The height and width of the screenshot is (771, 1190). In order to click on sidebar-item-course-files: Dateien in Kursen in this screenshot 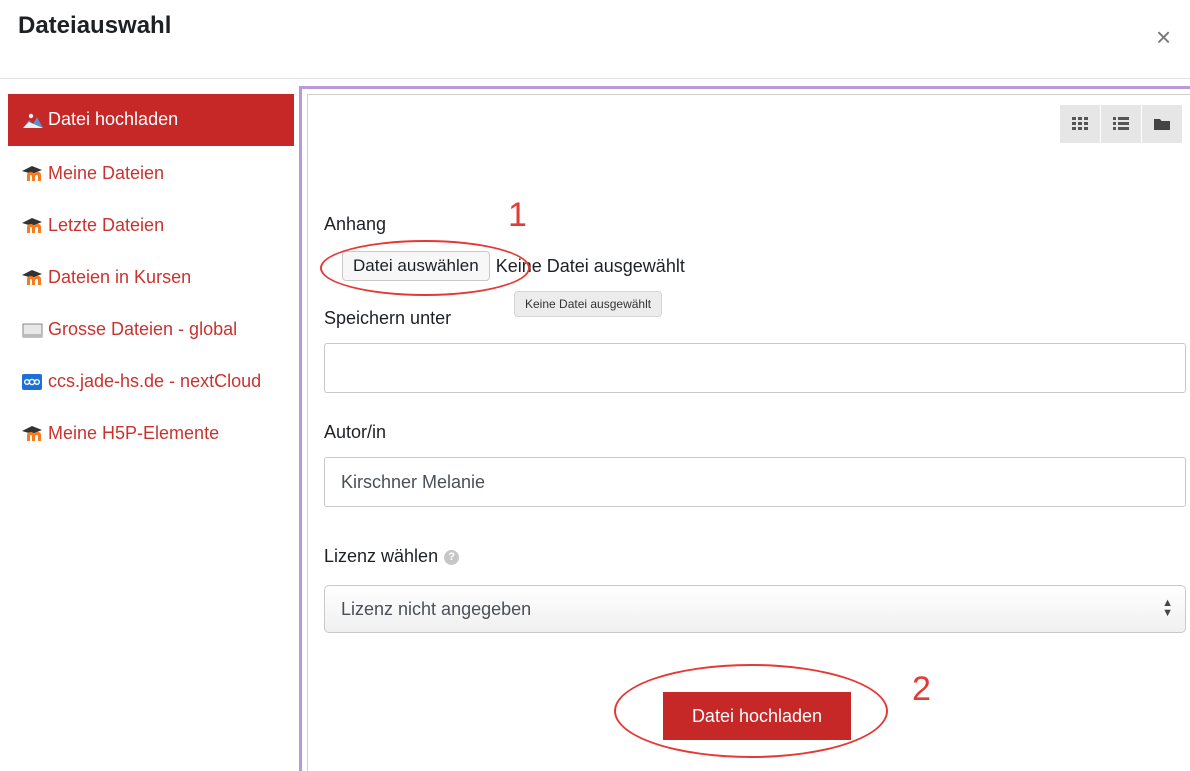, I will do `click(151, 276)`.